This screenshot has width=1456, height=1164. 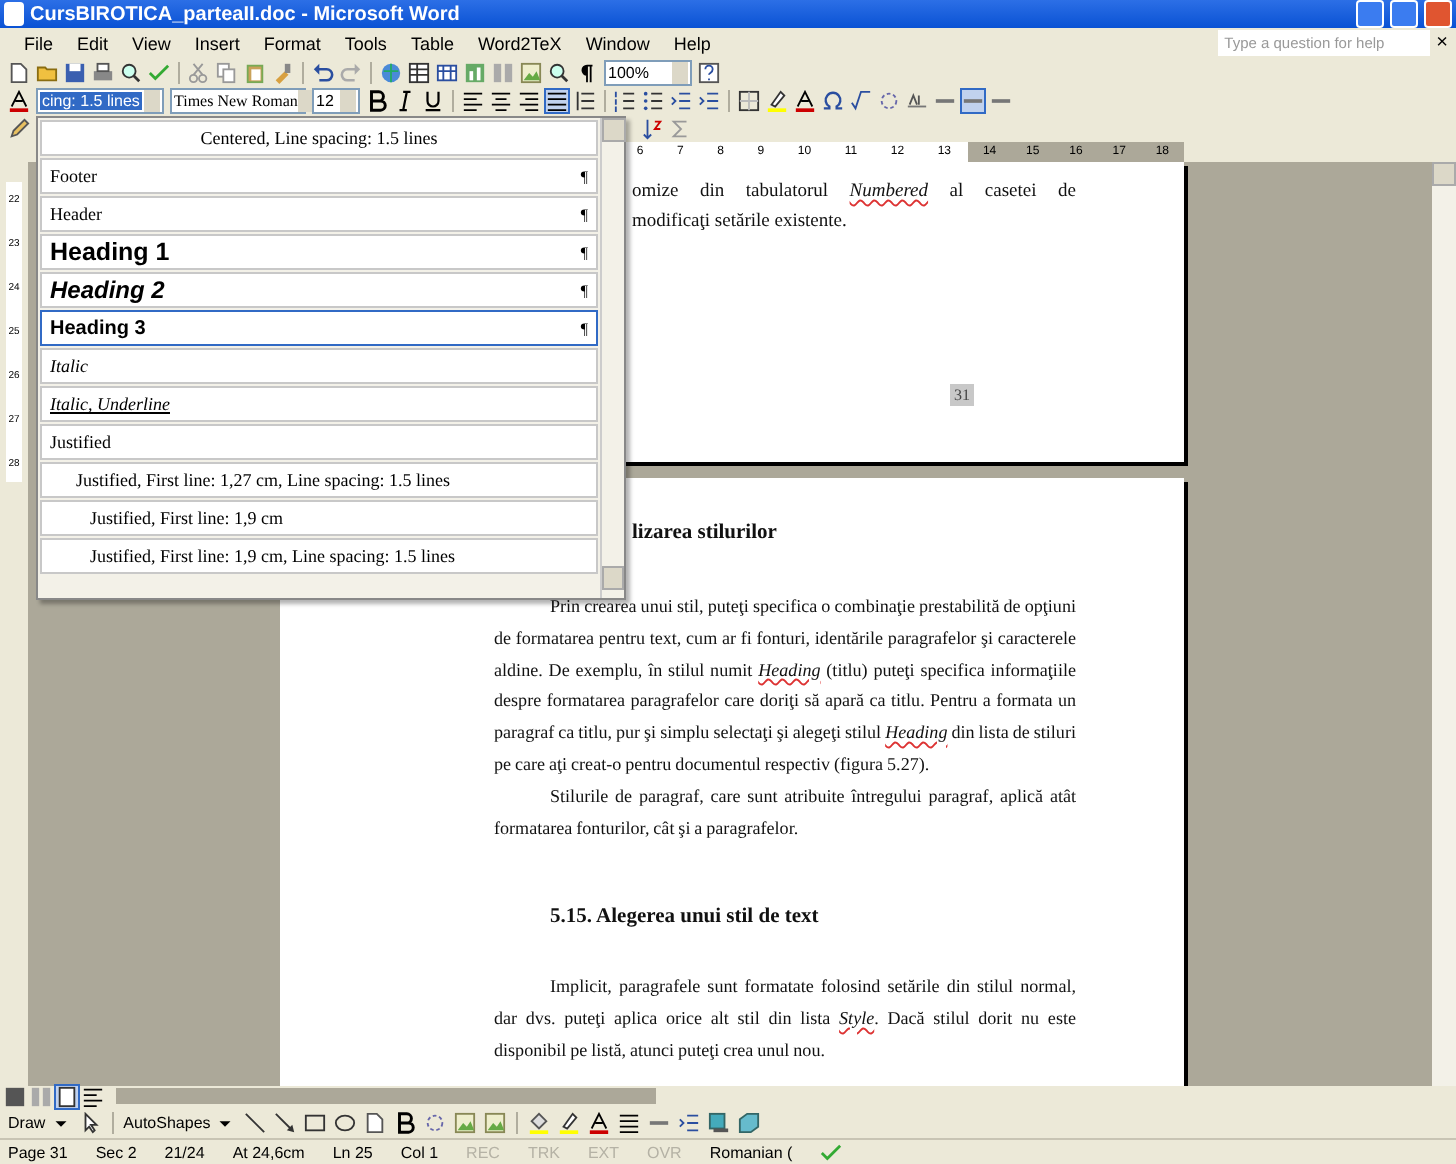 I want to click on styles-icon, so click(x=19, y=100).